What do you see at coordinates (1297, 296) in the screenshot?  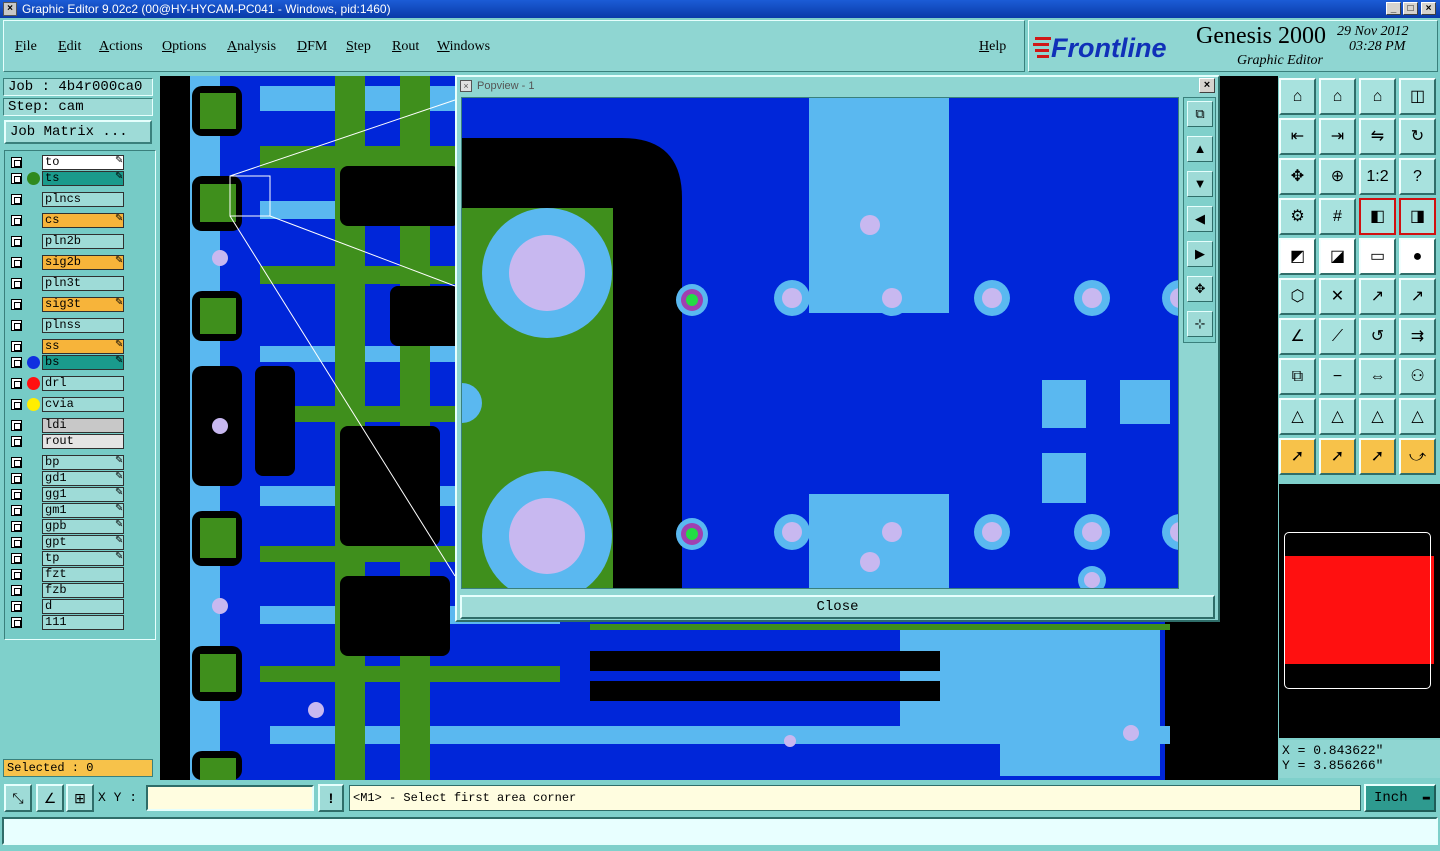 I see `connect-icon: ⬡` at bounding box center [1297, 296].